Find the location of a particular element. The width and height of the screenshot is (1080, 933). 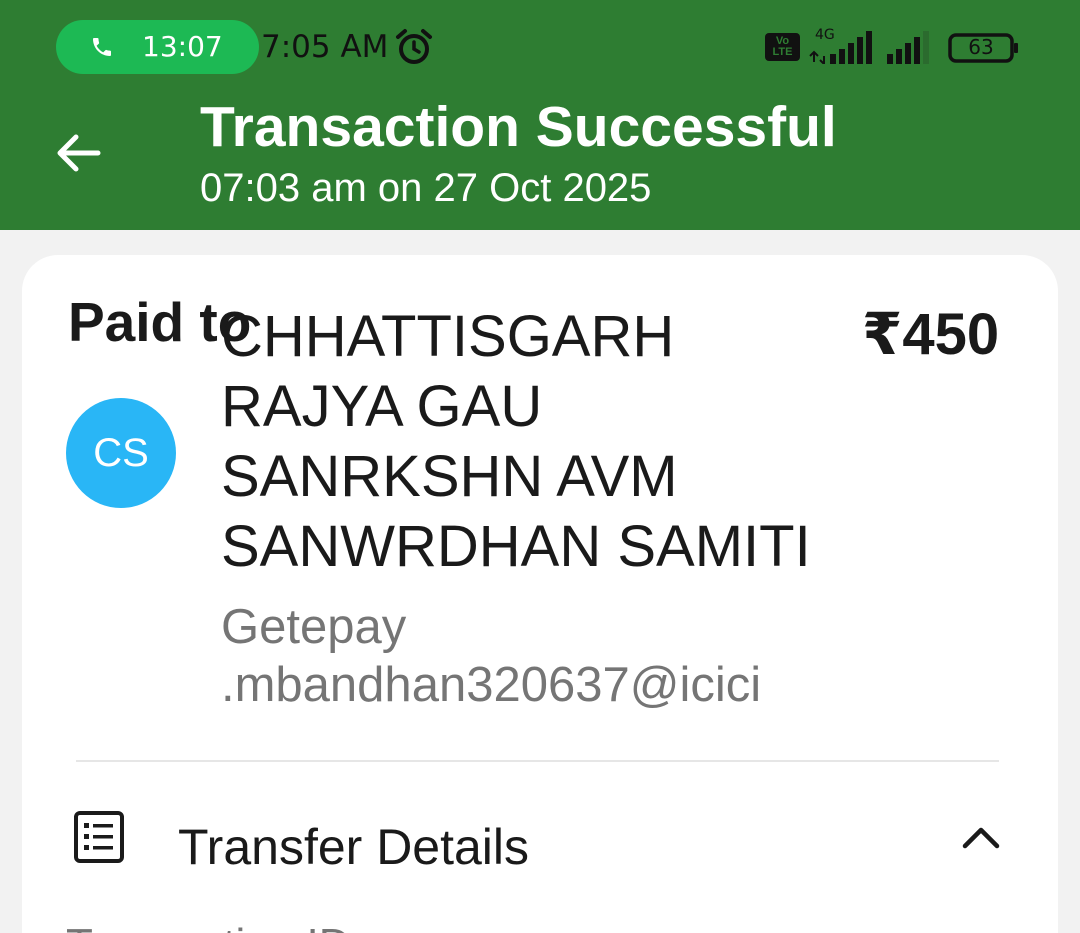

payee-name-line: CHHATTISGARH is located at coordinates (448, 336).